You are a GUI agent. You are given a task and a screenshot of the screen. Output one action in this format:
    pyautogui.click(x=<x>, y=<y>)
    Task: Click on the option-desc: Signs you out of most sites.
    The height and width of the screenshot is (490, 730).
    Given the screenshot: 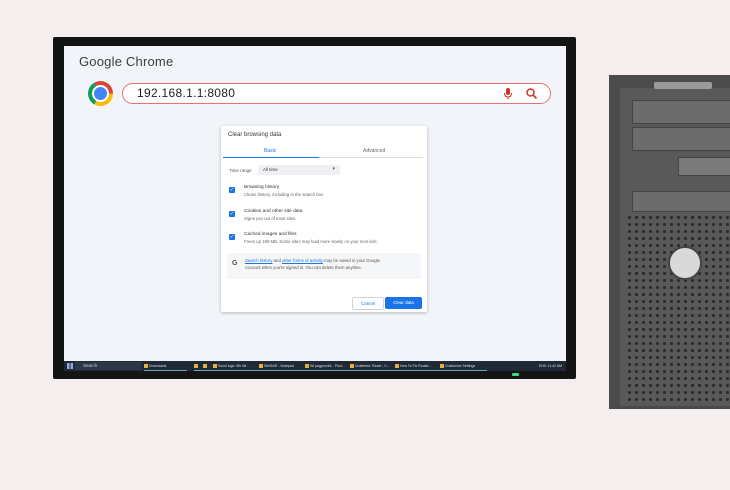 What is the action you would take?
    pyautogui.click(x=270, y=218)
    